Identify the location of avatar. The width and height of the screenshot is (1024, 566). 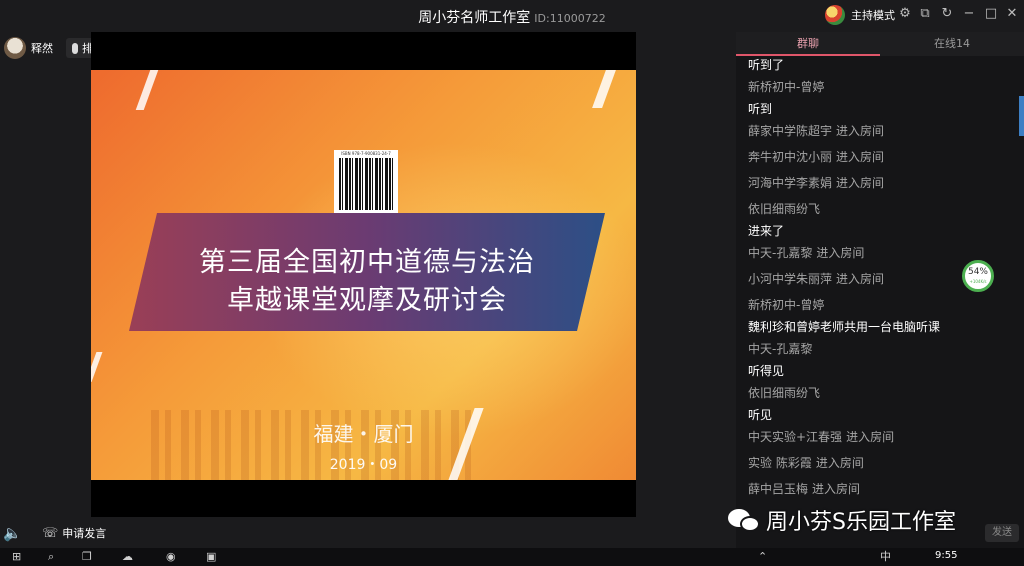
(15, 48).